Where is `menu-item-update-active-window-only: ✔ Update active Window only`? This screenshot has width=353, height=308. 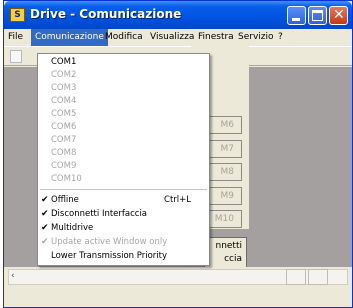 menu-item-update-active-window-only: ✔ Update active Window only is located at coordinates (123, 242).